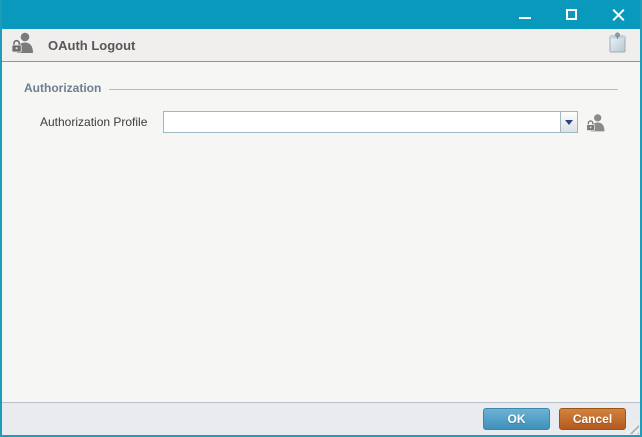 This screenshot has height=437, width=642. I want to click on close-icon, so click(618, 14).